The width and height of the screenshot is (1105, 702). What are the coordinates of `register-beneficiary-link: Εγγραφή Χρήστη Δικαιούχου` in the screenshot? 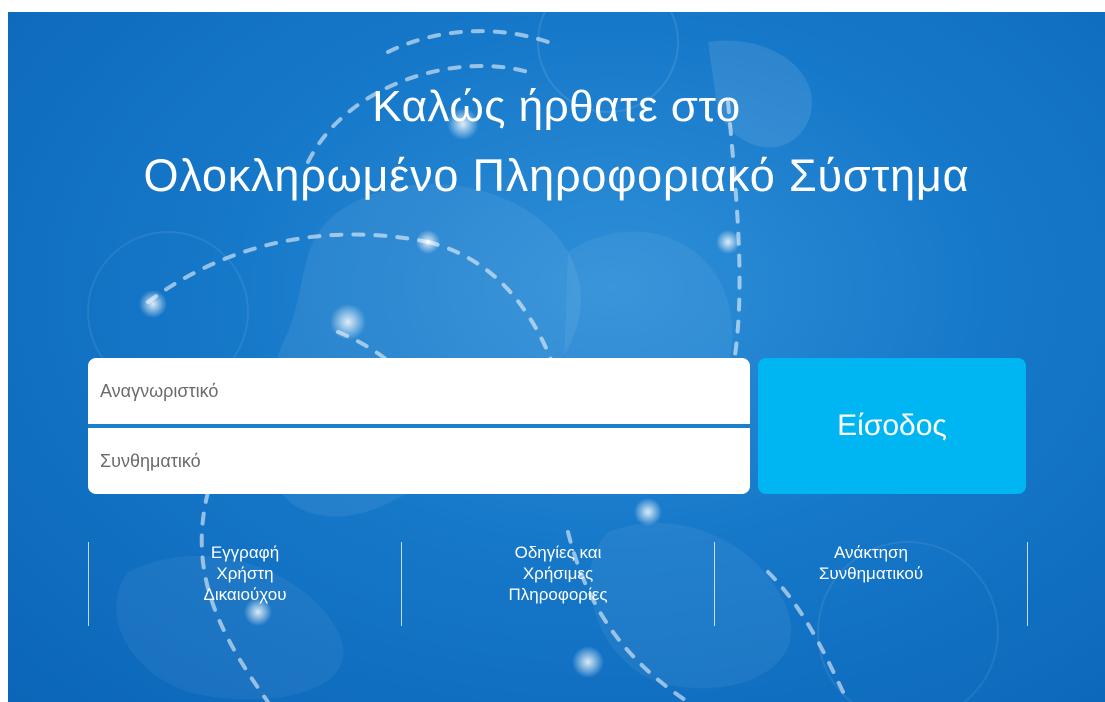 It's located at (245, 573).